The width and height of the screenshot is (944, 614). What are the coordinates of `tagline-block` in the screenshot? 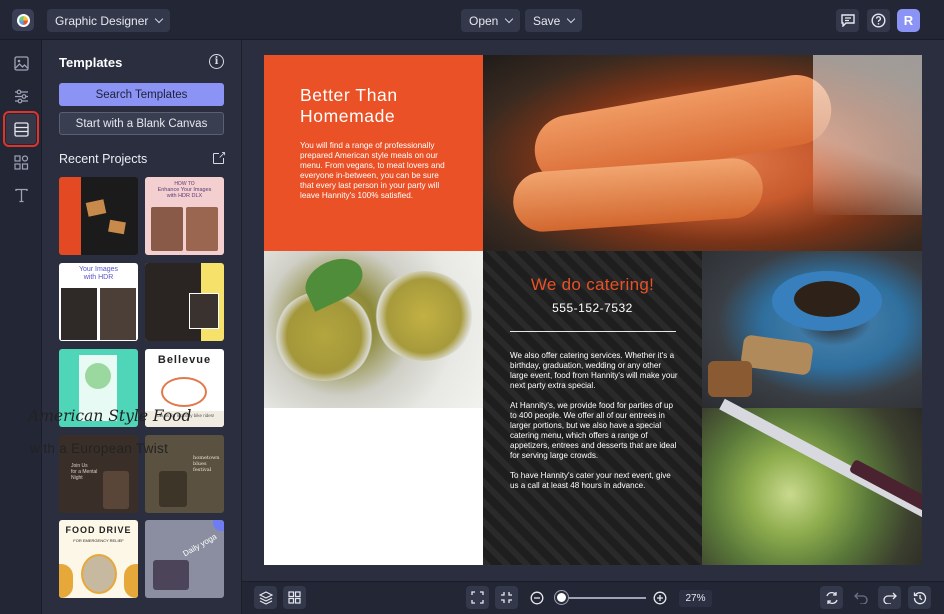 It's located at (373, 486).